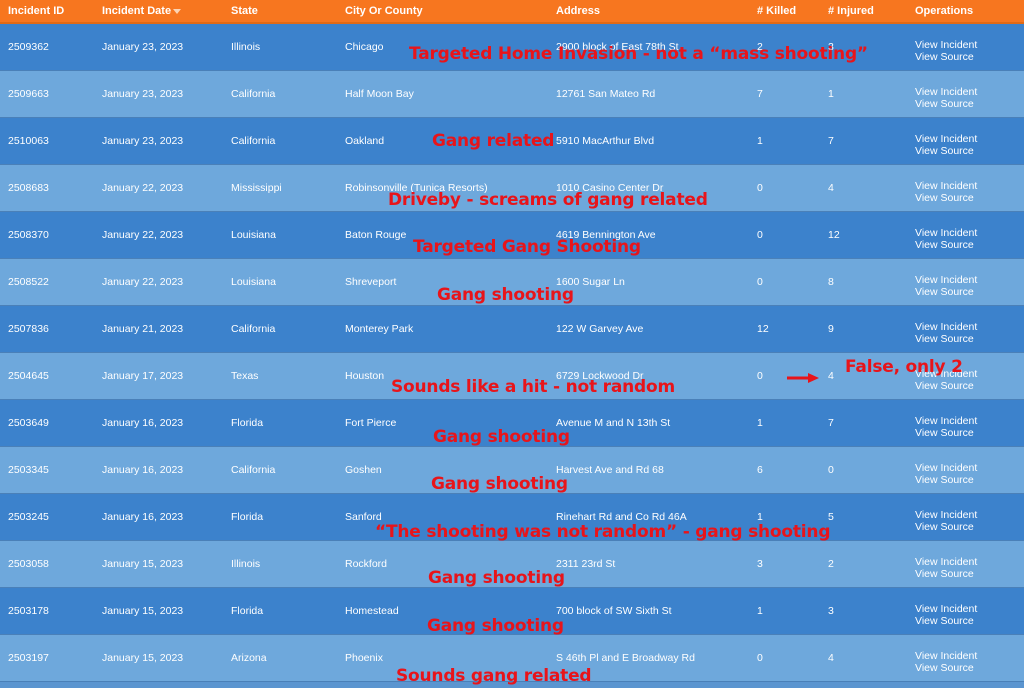 This screenshot has height=688, width=1024. What do you see at coordinates (760, 470) in the screenshot?
I see `killed-cell: 6` at bounding box center [760, 470].